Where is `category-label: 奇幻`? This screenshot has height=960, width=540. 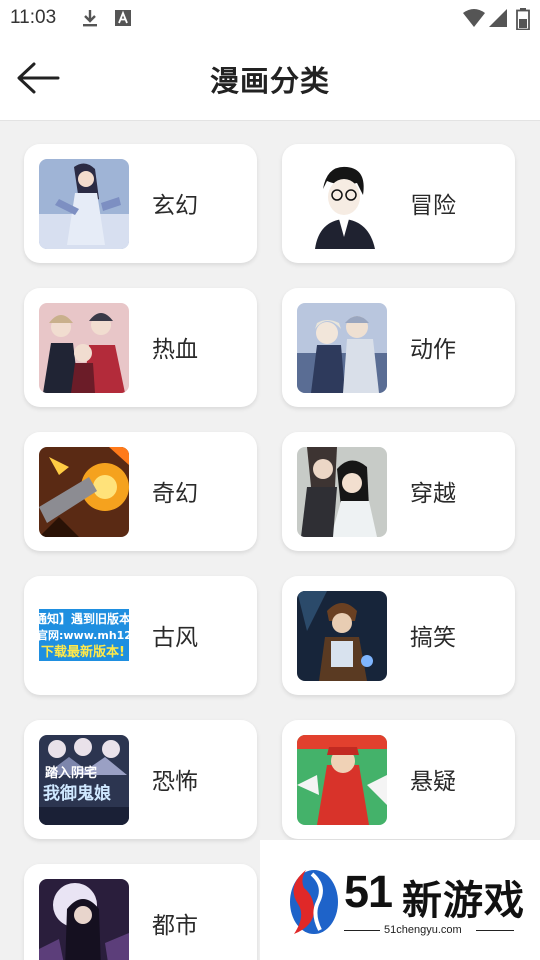 category-label: 奇幻 is located at coordinates (175, 494).